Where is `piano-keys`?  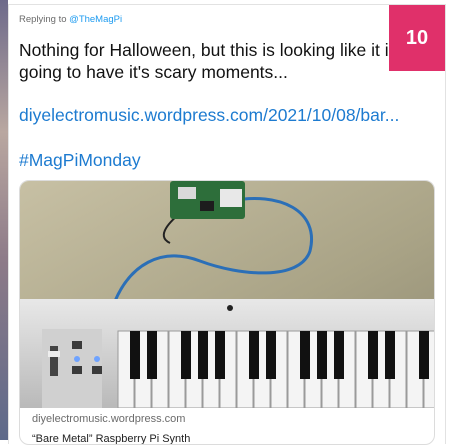 piano-keys is located at coordinates (275, 369).